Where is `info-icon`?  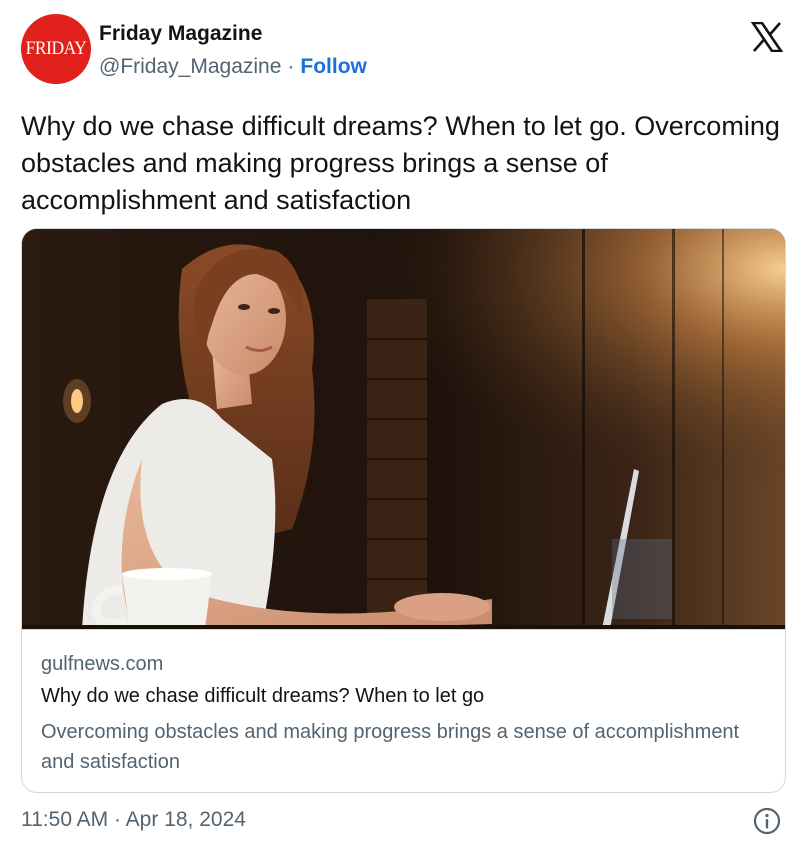
info-icon is located at coordinates (767, 821).